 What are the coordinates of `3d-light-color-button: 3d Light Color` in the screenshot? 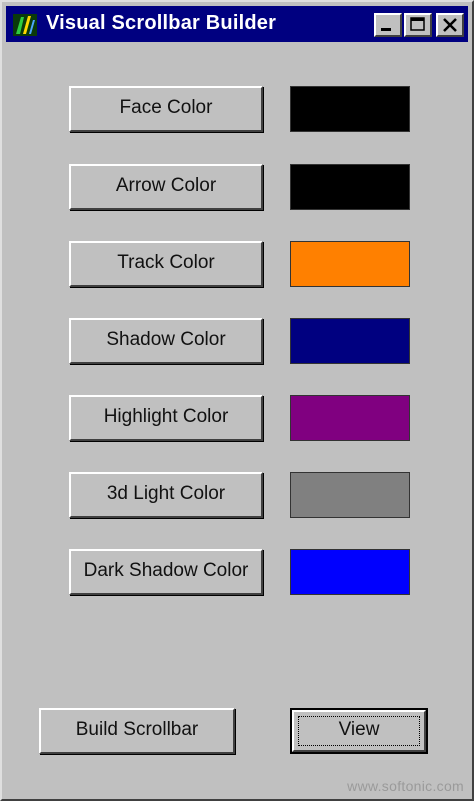 It's located at (166, 495).